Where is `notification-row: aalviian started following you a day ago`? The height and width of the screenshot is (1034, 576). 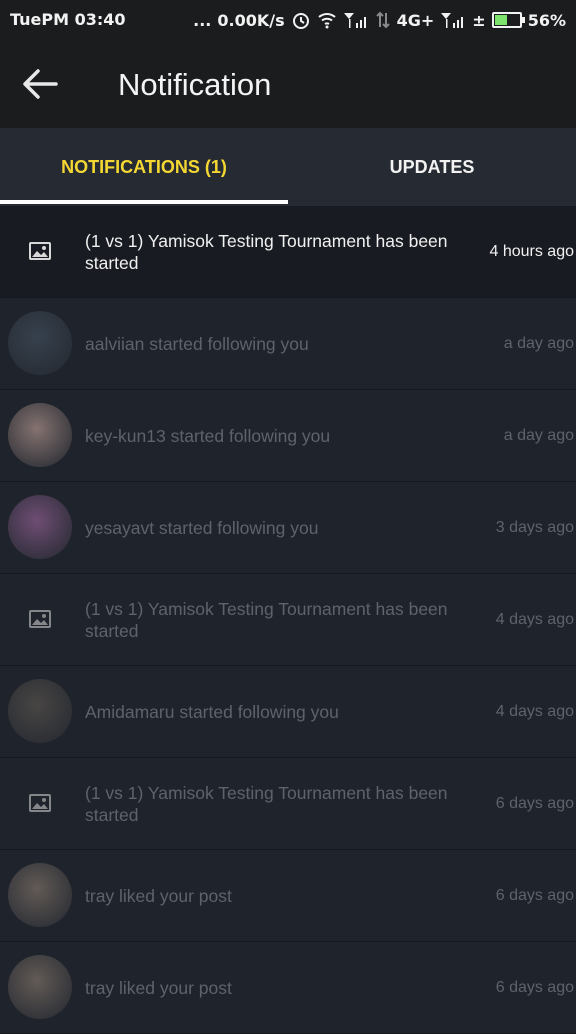
notification-row: aalviian started following you a day ago is located at coordinates (288, 344).